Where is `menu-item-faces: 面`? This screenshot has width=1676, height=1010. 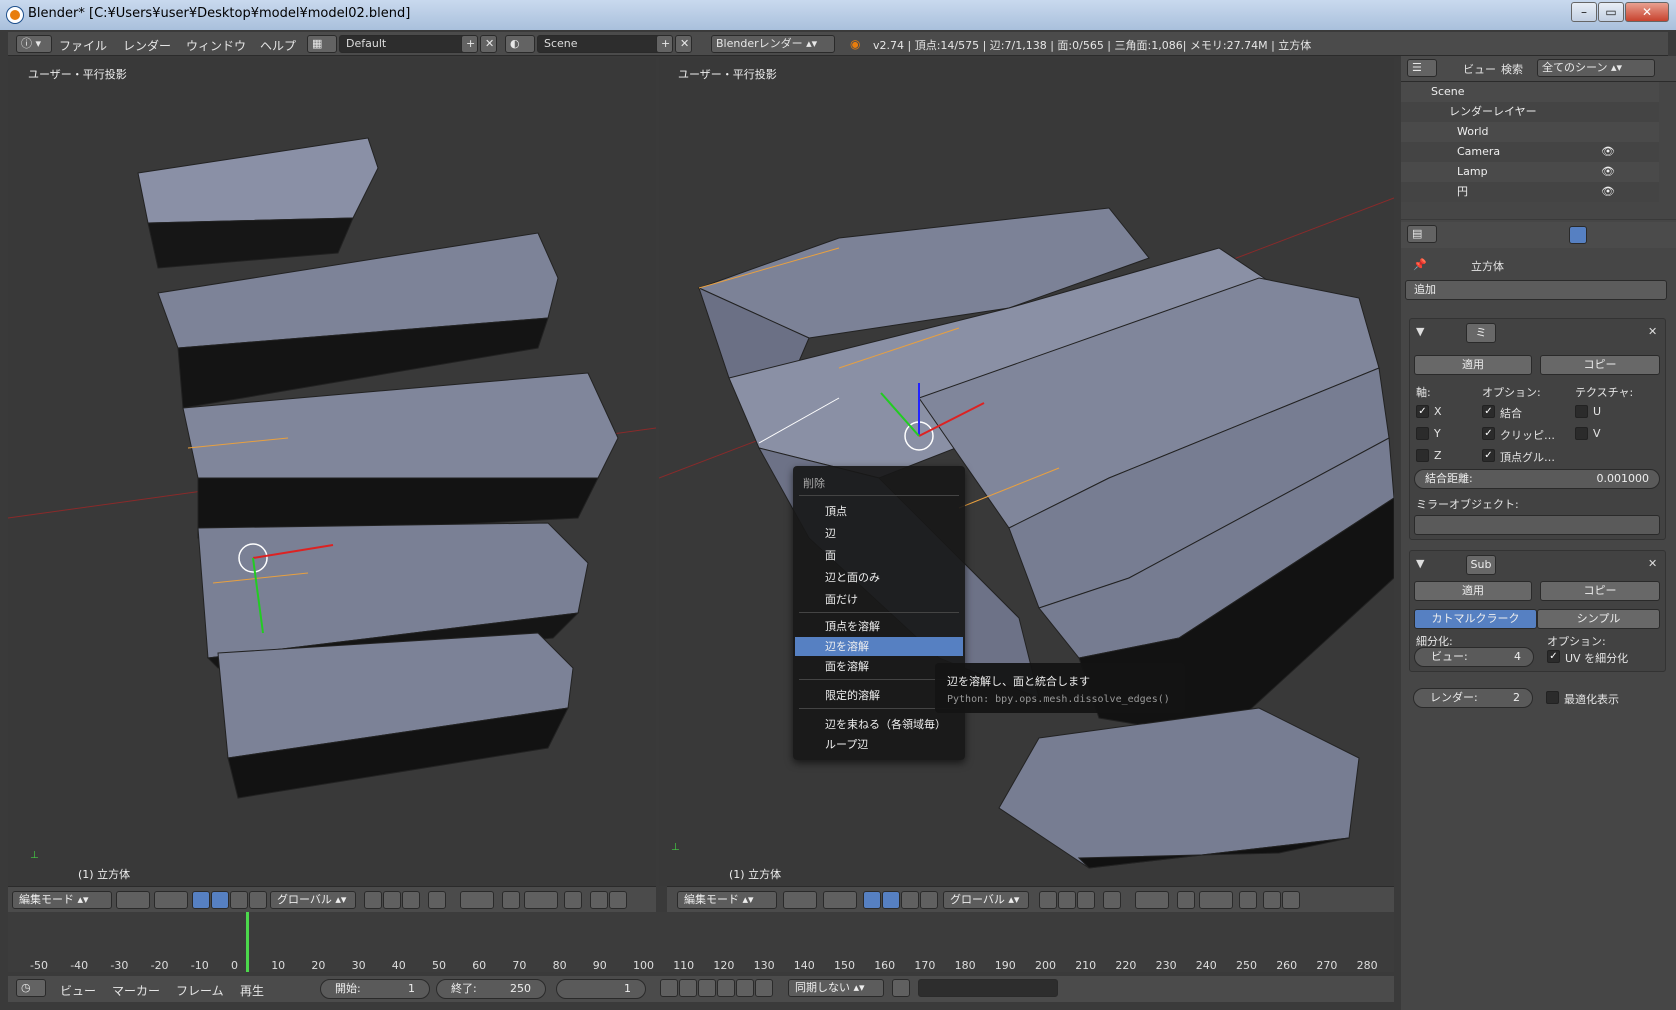 menu-item-faces: 面 is located at coordinates (879, 555).